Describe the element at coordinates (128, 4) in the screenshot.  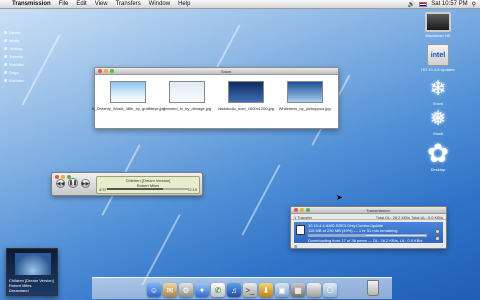
I see `menu-transfers: Transfers` at that location.